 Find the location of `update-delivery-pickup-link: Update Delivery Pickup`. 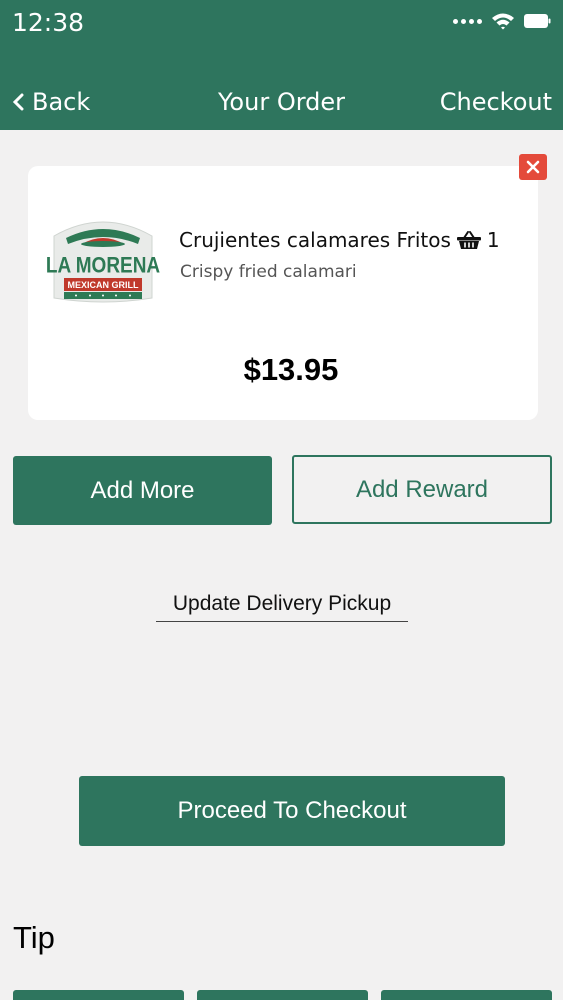

update-delivery-pickup-link: Update Delivery Pickup is located at coordinates (282, 607).